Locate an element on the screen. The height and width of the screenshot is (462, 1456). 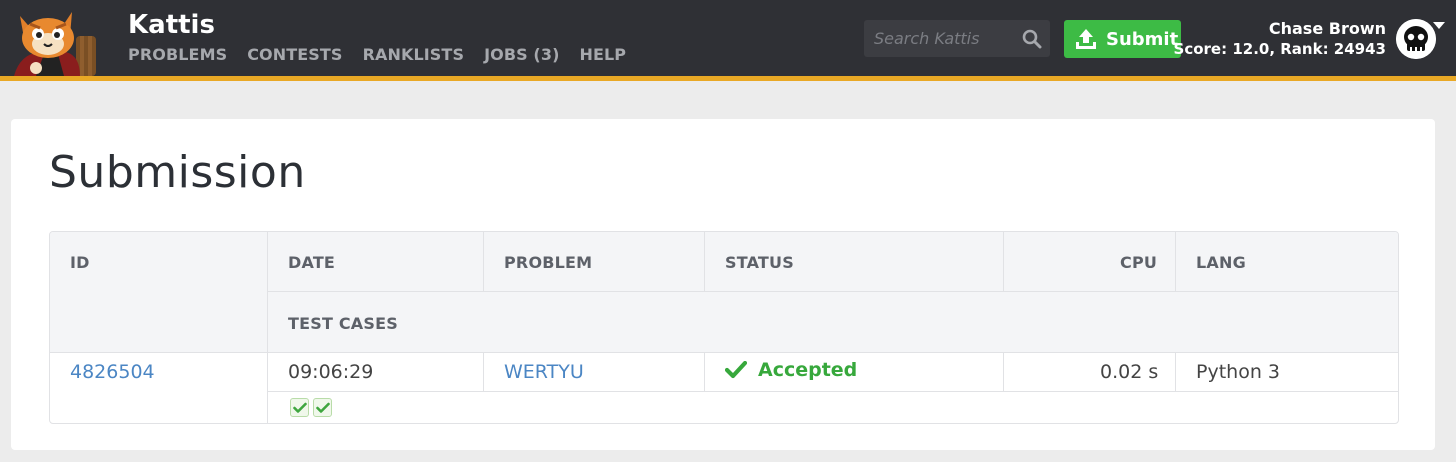
search-icon is located at coordinates (1032, 39).